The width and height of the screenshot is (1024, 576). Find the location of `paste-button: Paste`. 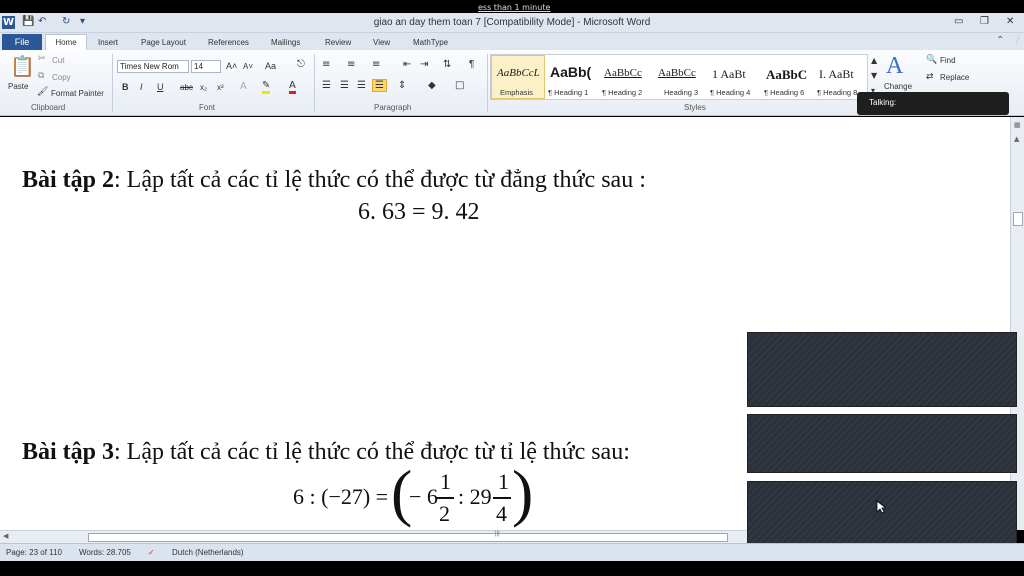

paste-button: Paste is located at coordinates (18, 86).